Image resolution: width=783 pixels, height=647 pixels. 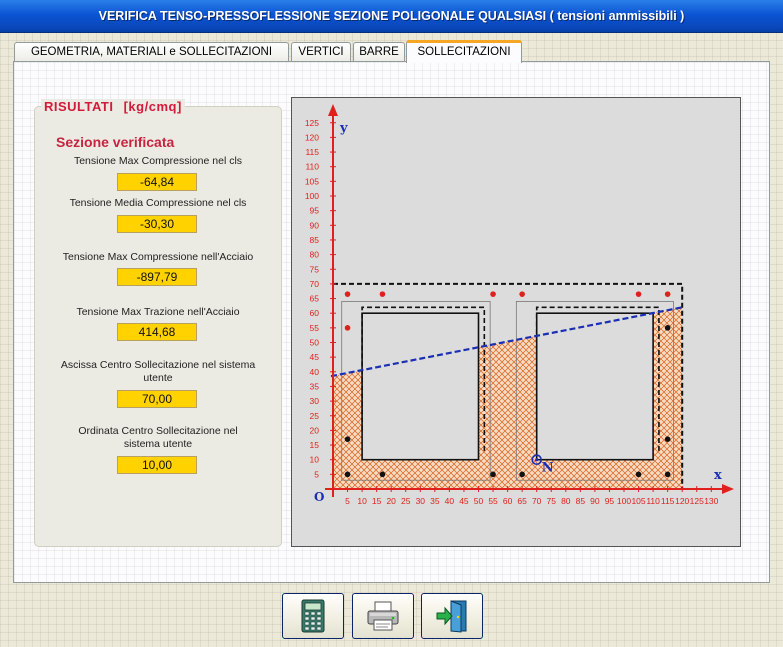 What do you see at coordinates (315, 255) in the screenshot?
I see `y-tick-label: 80` at bounding box center [315, 255].